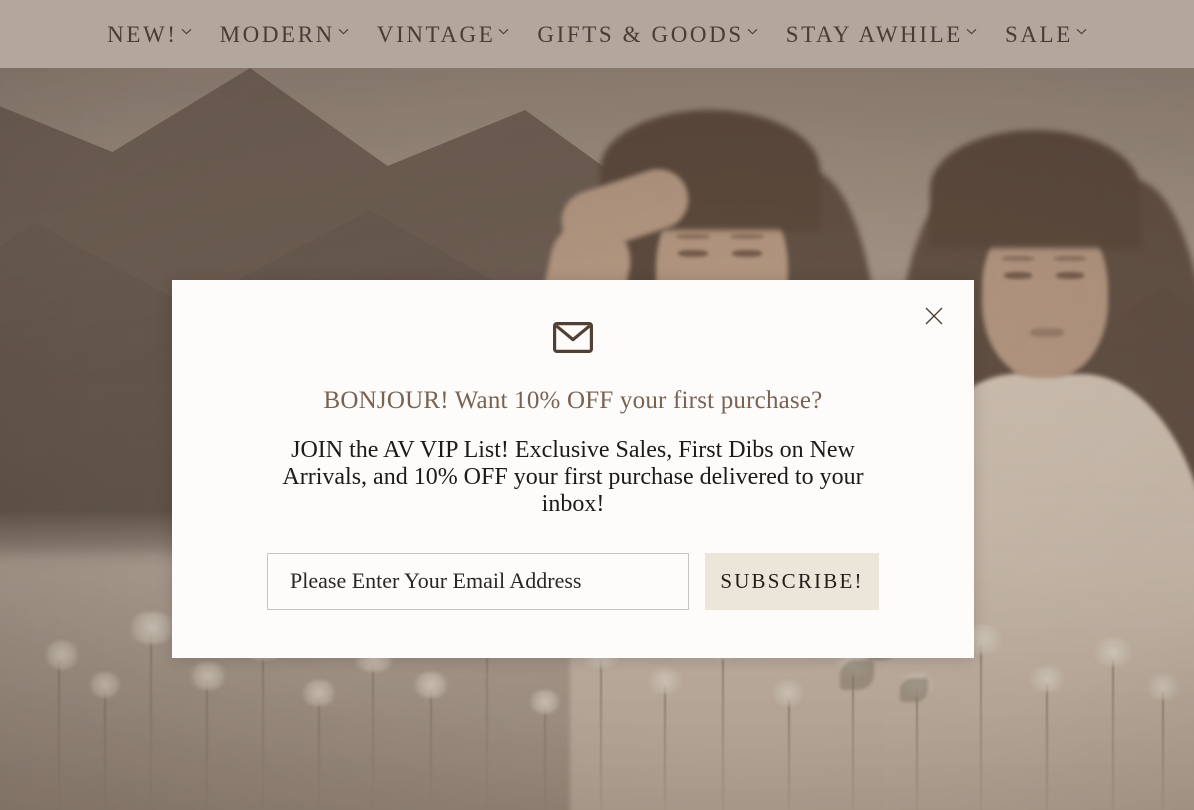 The height and width of the screenshot is (810, 1194). I want to click on nav-item-stay-awhile: STAY AWHILE, so click(881, 34).